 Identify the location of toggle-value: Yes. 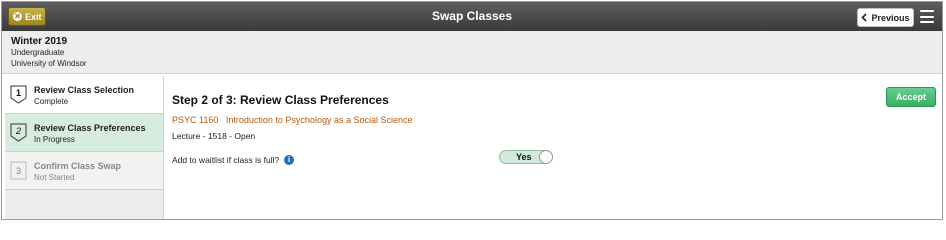
(524, 157).